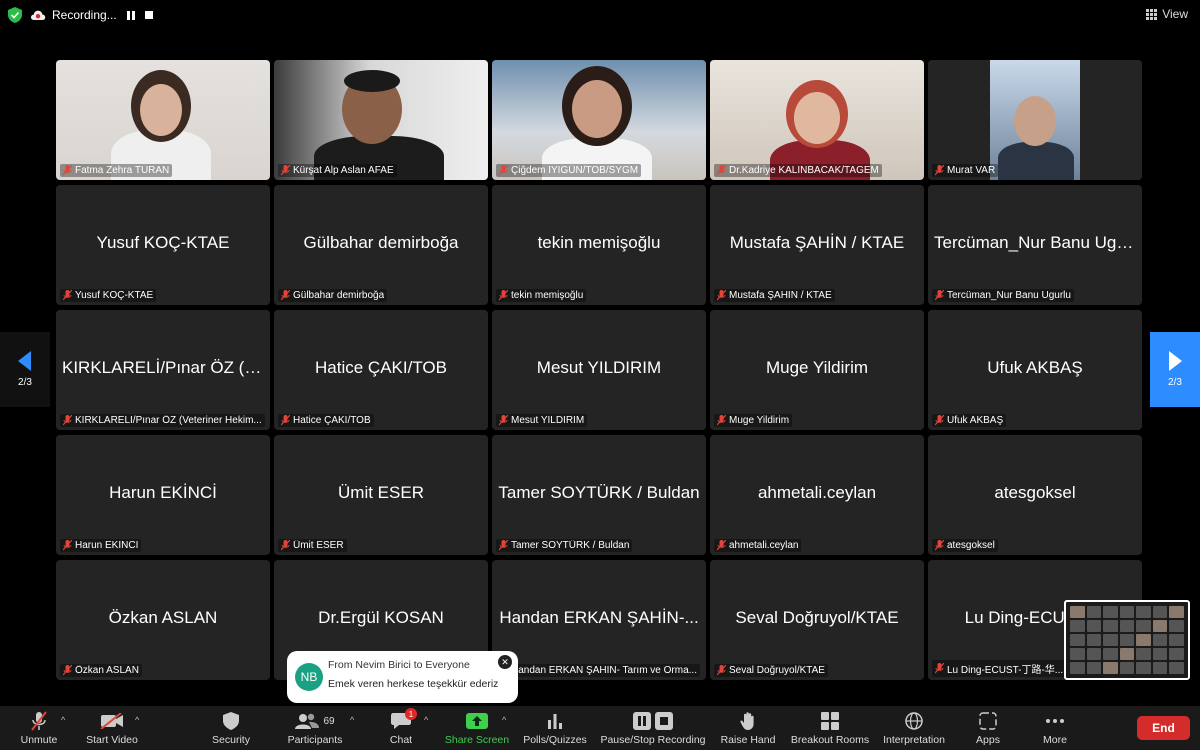 Image resolution: width=1200 pixels, height=750 pixels. Describe the element at coordinates (1163, 728) in the screenshot. I see `end-meeting-button: End` at that location.